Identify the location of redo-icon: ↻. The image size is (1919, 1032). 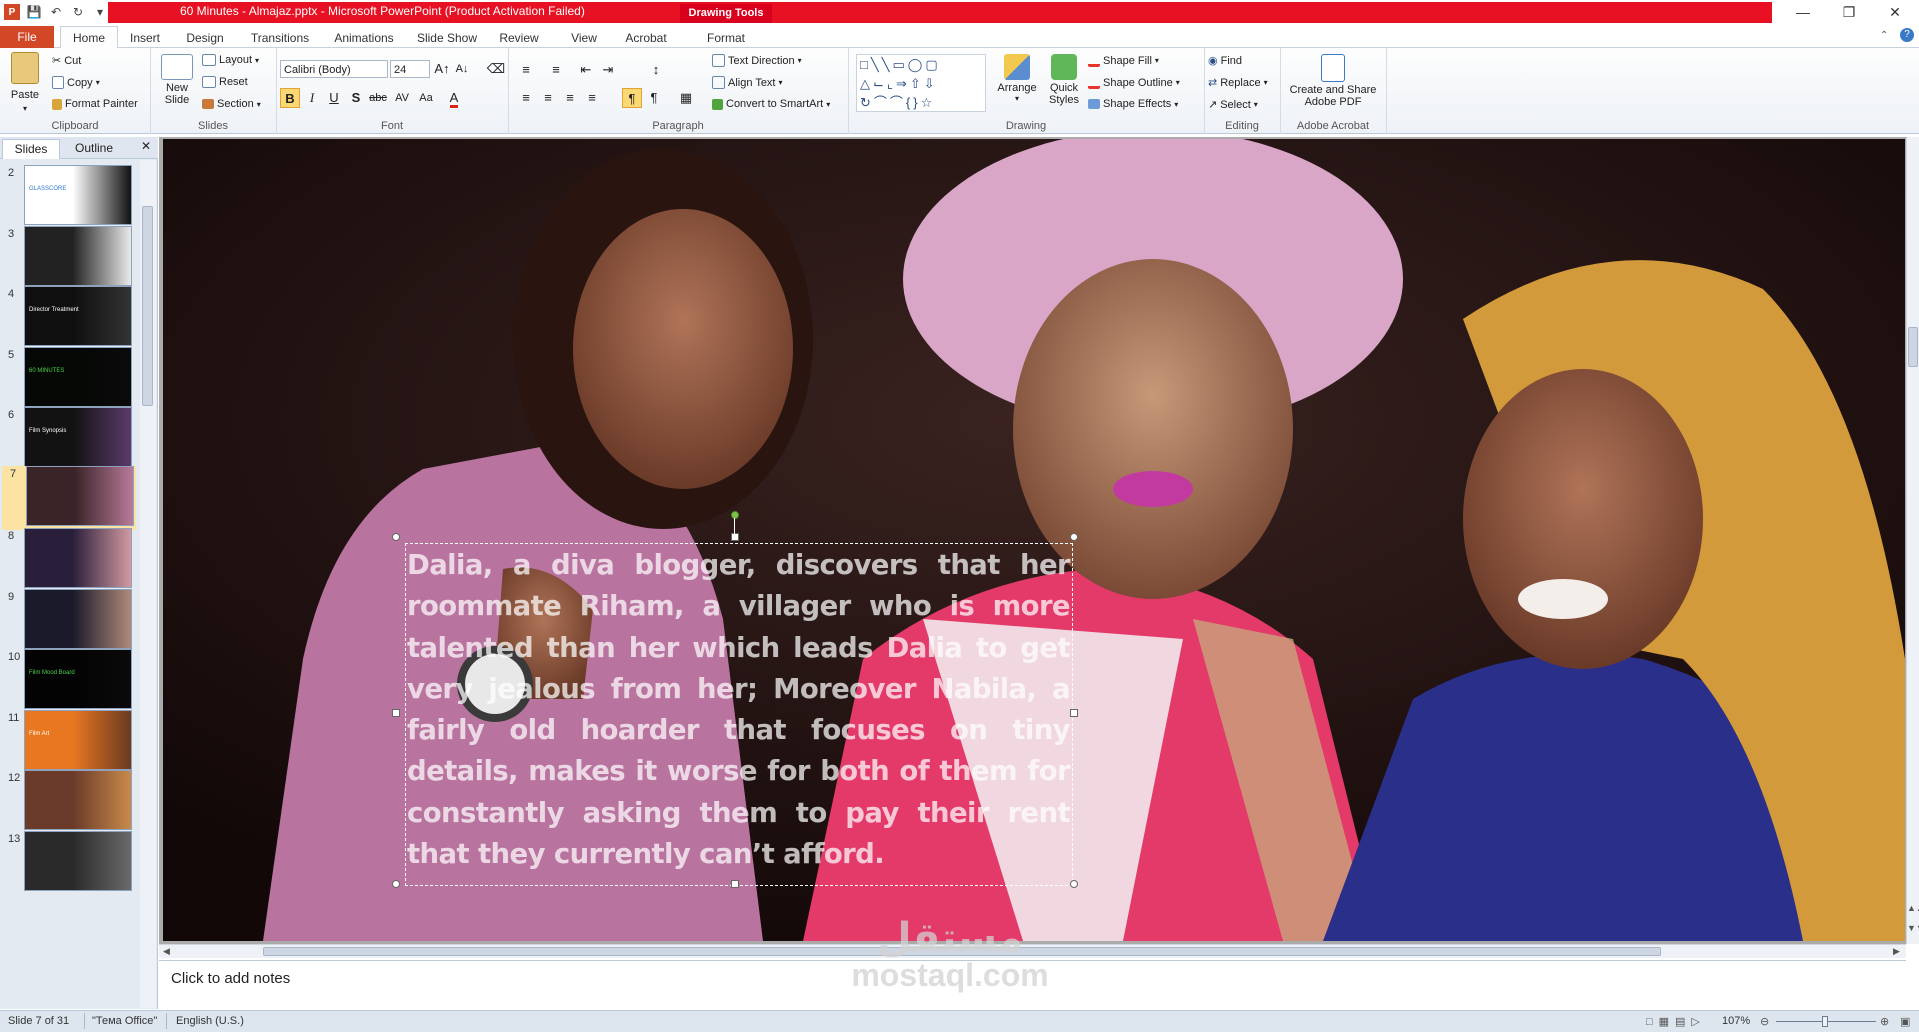
(78, 12).